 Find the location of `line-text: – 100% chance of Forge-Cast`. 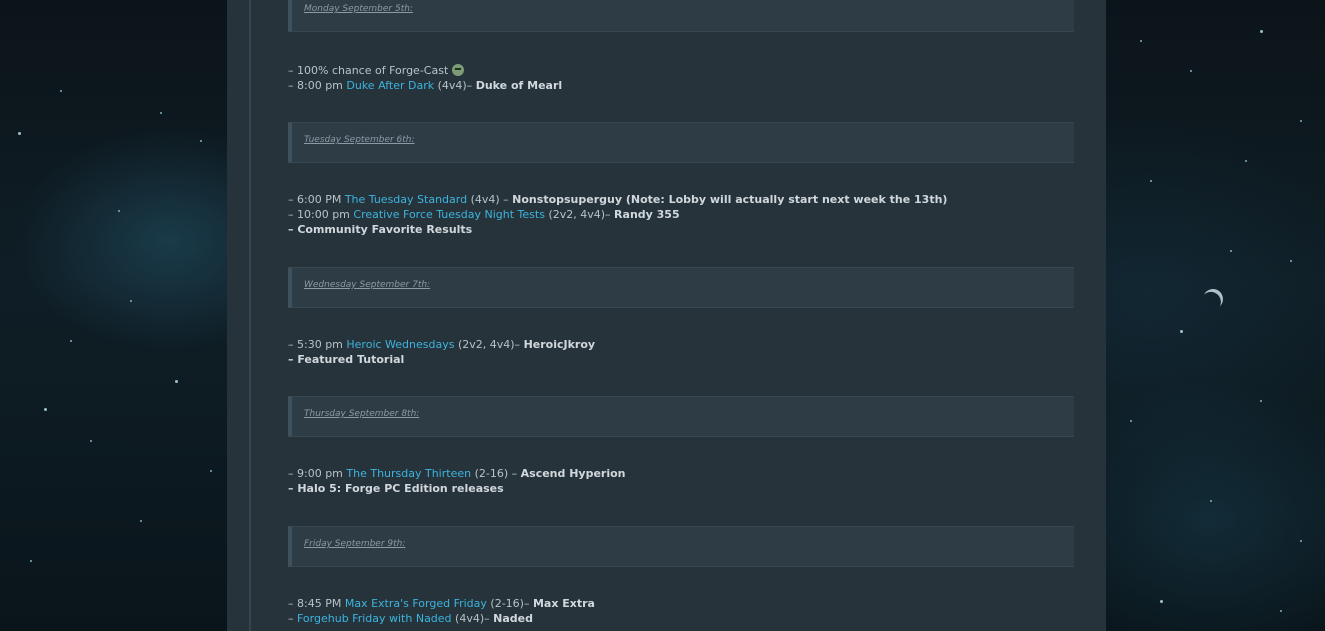

line-text: – 100% chance of Forge-Cast is located at coordinates (368, 70).